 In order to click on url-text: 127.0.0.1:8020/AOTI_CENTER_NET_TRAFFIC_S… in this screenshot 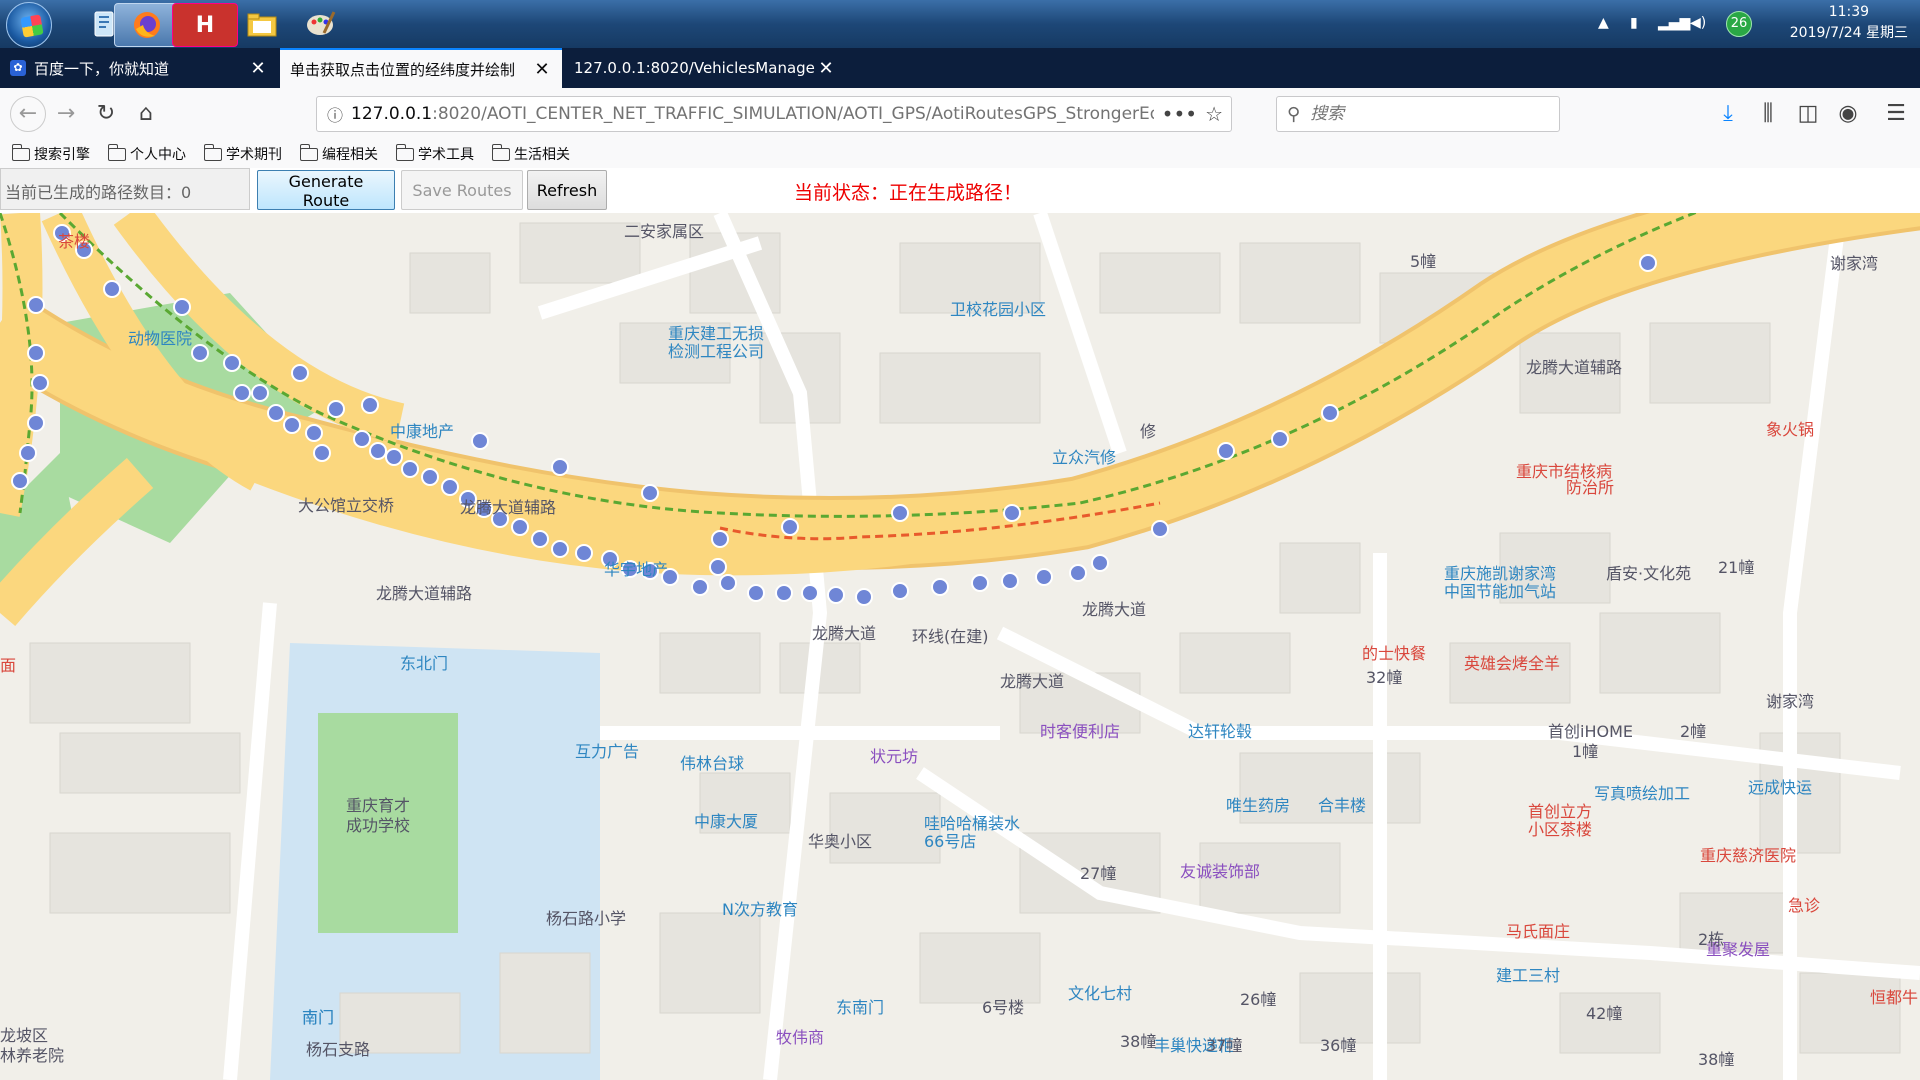, I will do `click(748, 114)`.